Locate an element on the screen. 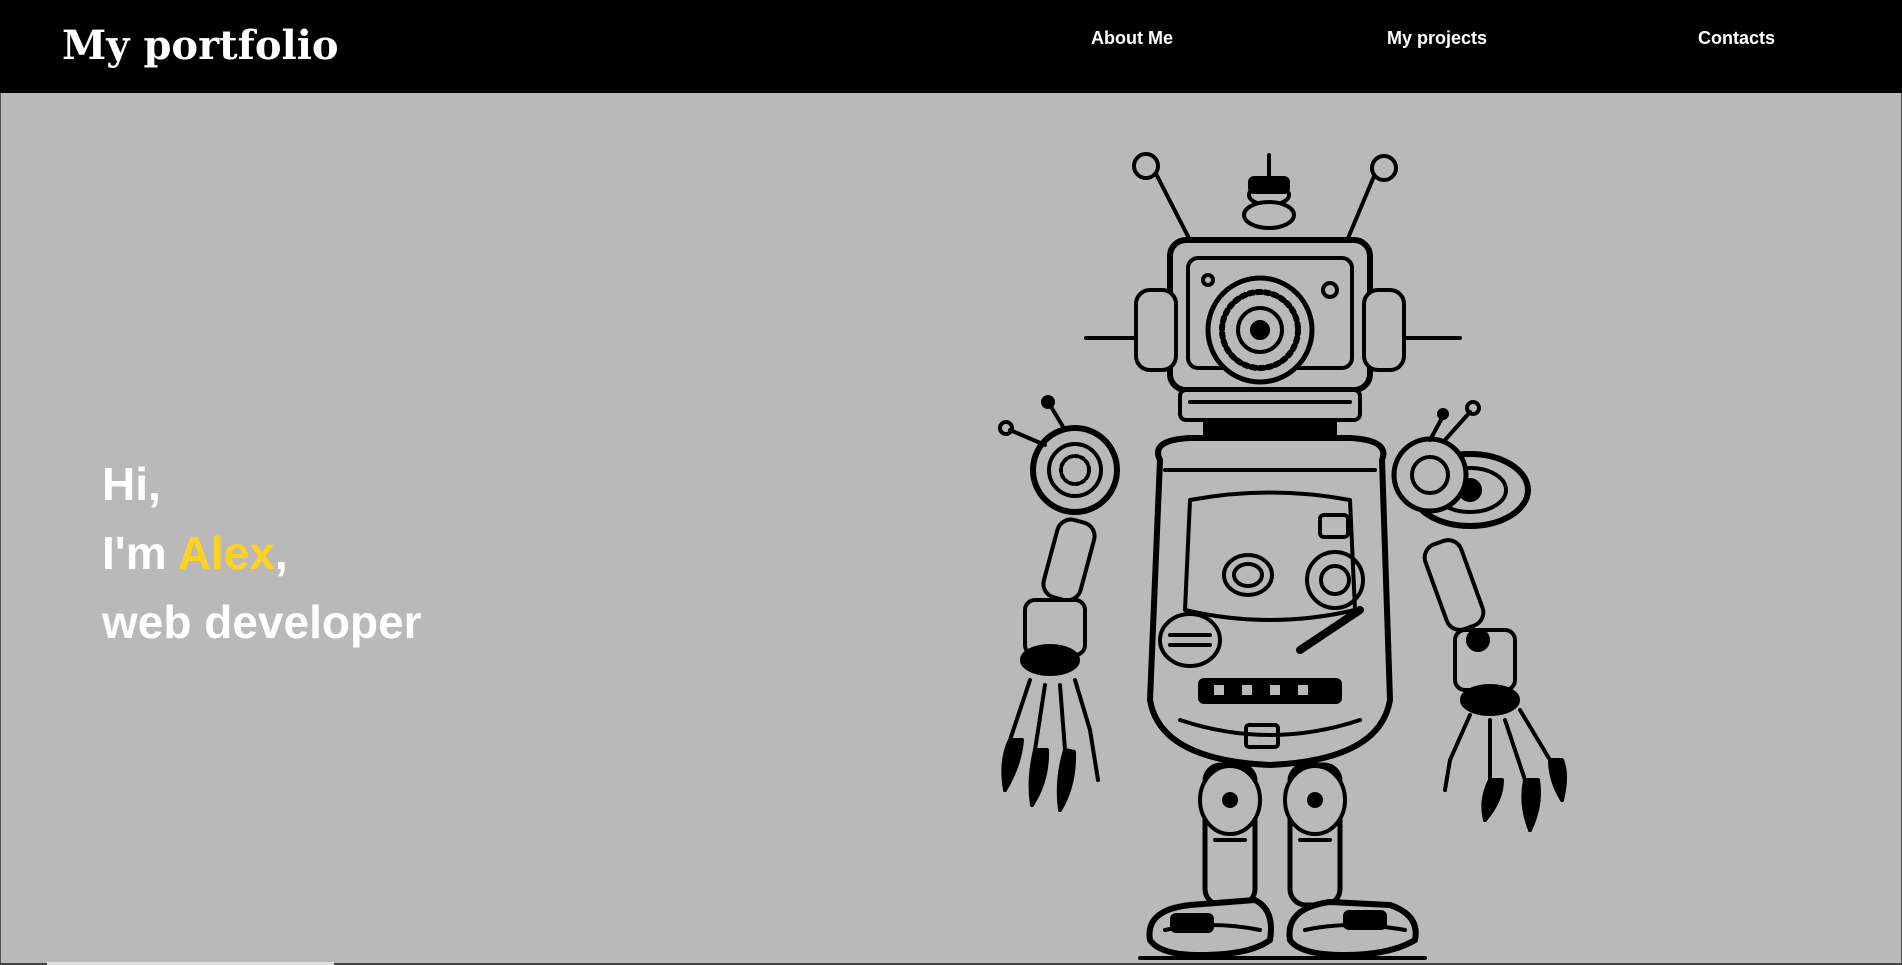 This screenshot has width=1902, height=965. hero-heading: Hi, I'm Alex, web developer is located at coordinates (262, 553).